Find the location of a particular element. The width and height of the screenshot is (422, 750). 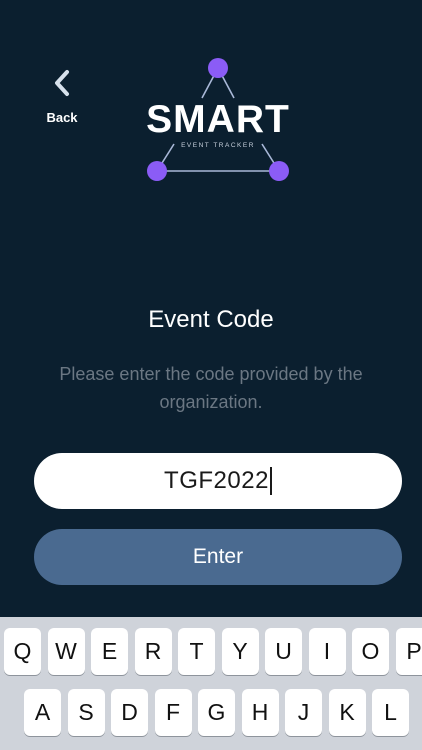

back-button: Back is located at coordinates (62, 99).